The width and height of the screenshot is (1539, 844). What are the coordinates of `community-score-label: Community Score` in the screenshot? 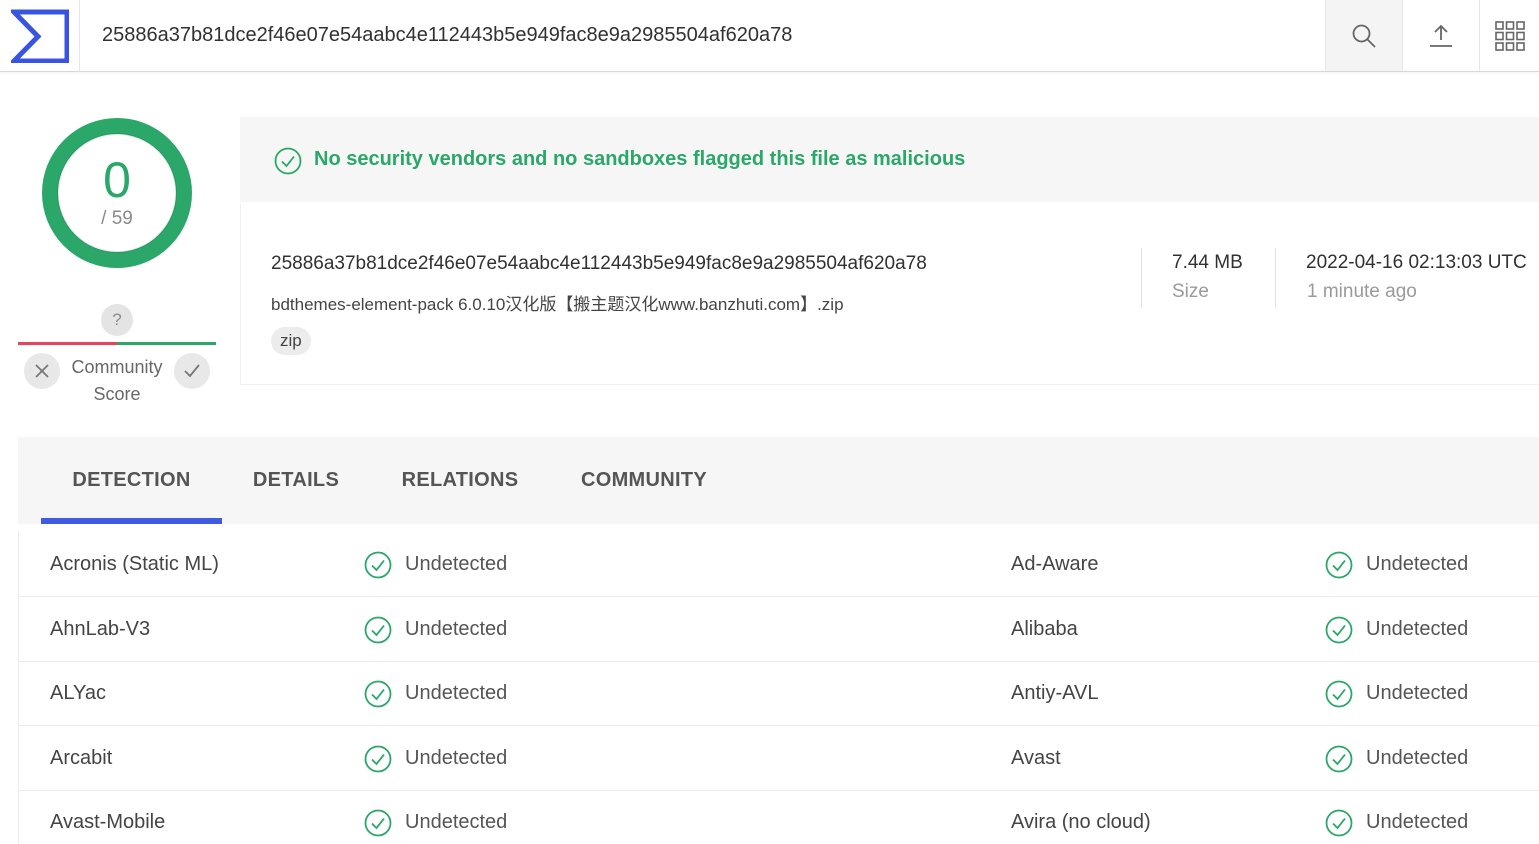 It's located at (117, 381).